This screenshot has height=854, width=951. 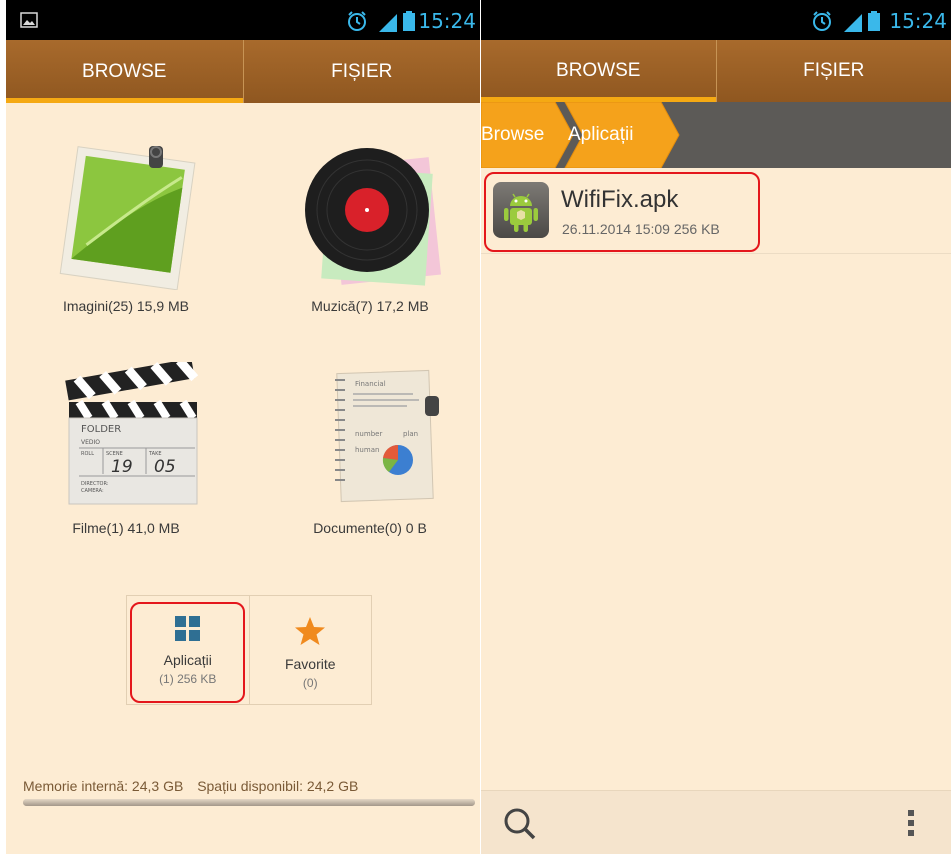 I want to click on category-images: Imagini(25) 15,9 MB, so click(x=126, y=227).